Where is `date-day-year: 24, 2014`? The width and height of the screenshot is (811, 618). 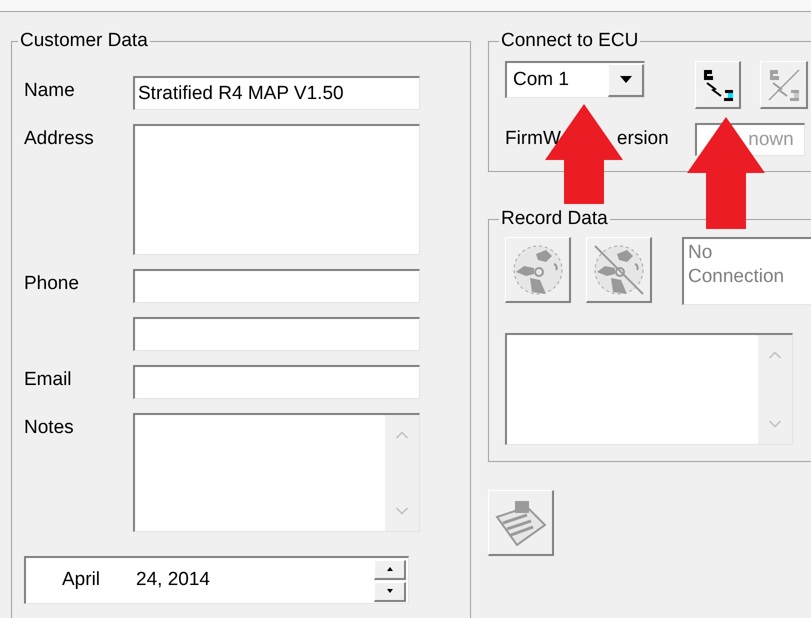
date-day-year: 24, 2014 is located at coordinates (173, 580).